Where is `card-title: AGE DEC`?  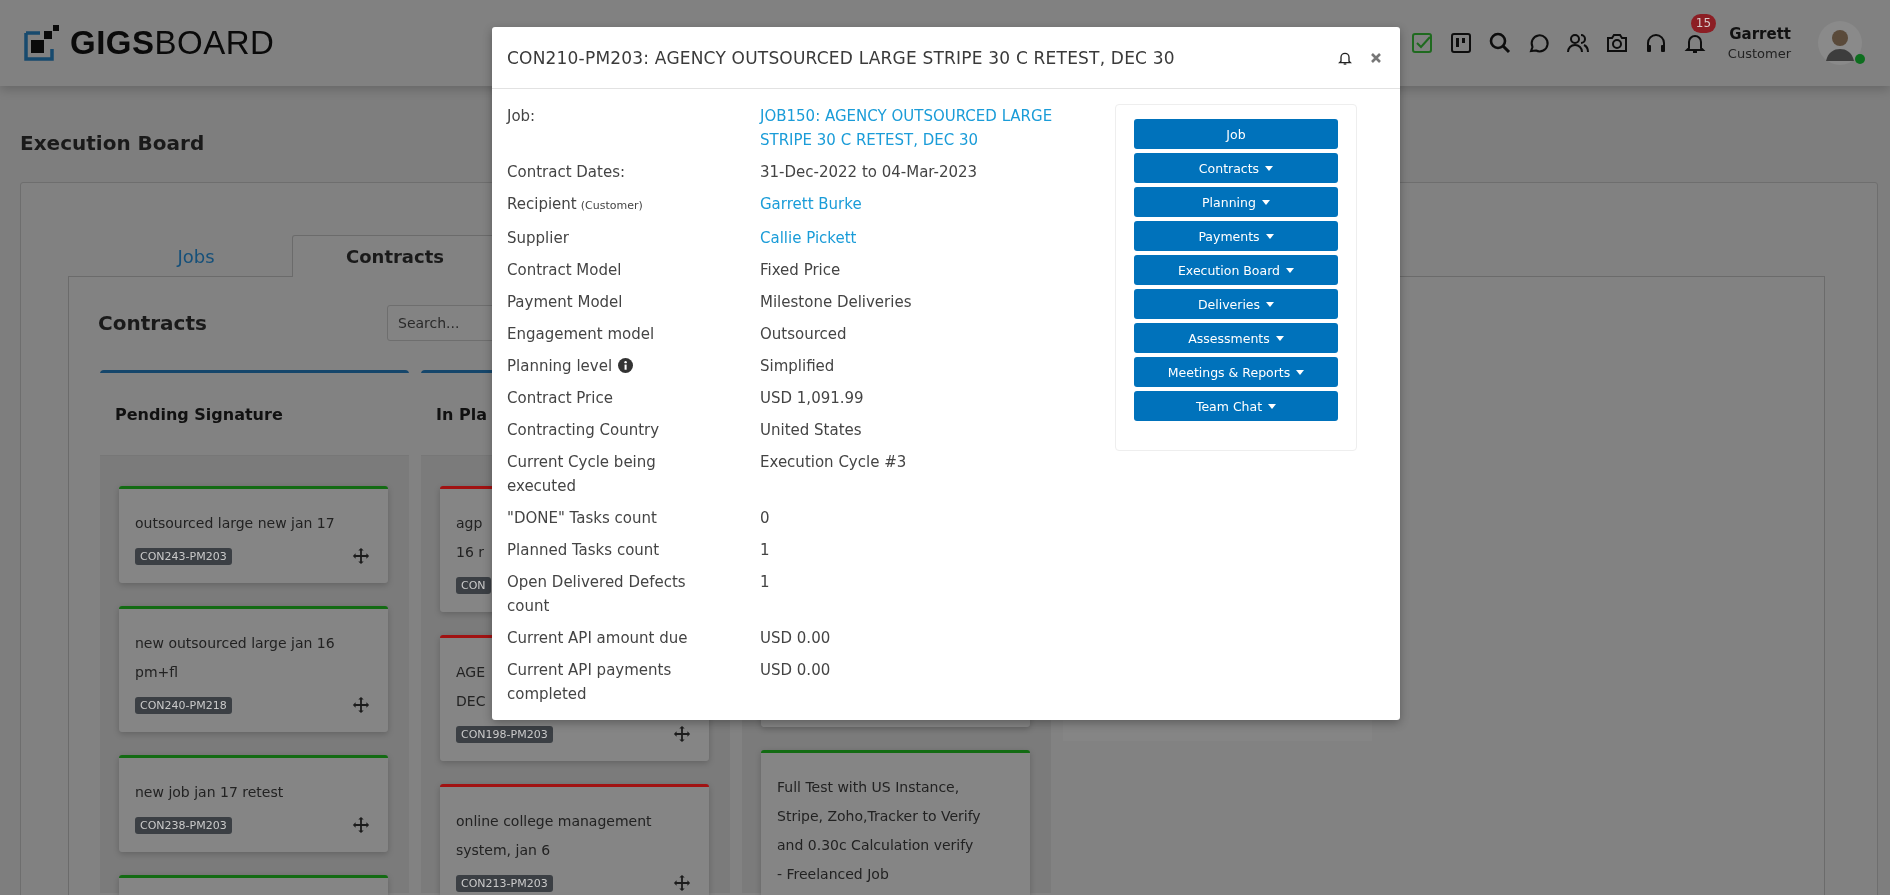 card-title: AGE DEC is located at coordinates (471, 687).